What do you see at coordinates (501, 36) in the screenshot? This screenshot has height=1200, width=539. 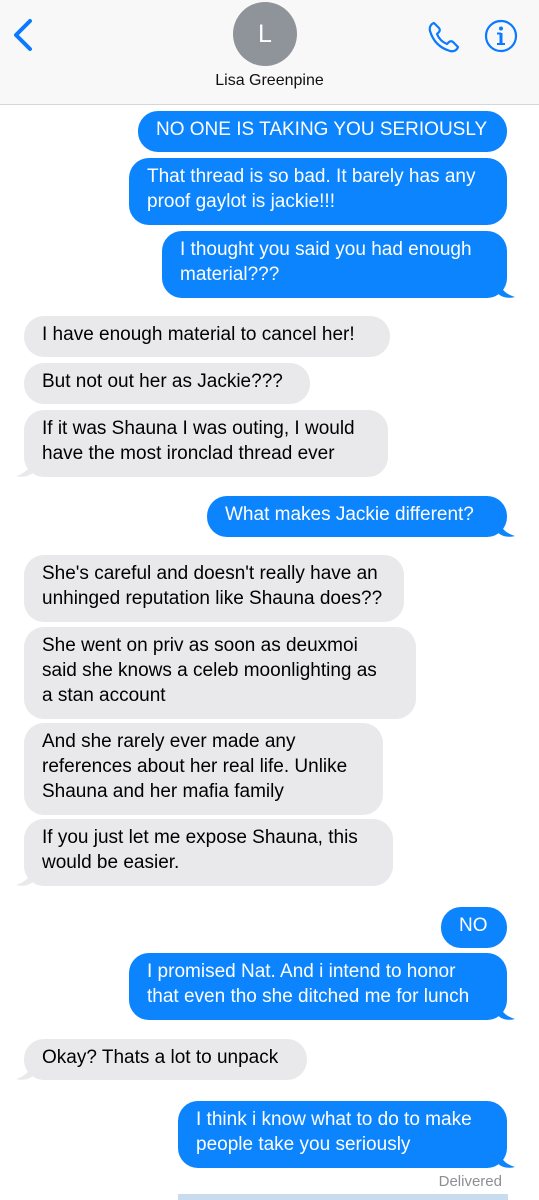 I see `info-icon` at bounding box center [501, 36].